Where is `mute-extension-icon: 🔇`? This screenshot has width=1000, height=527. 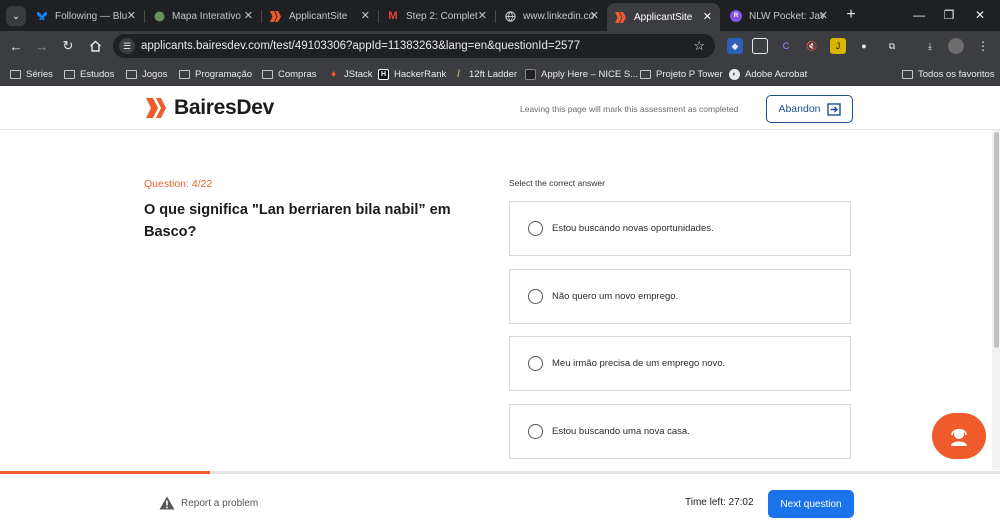
mute-extension-icon: 🔇 is located at coordinates (812, 46).